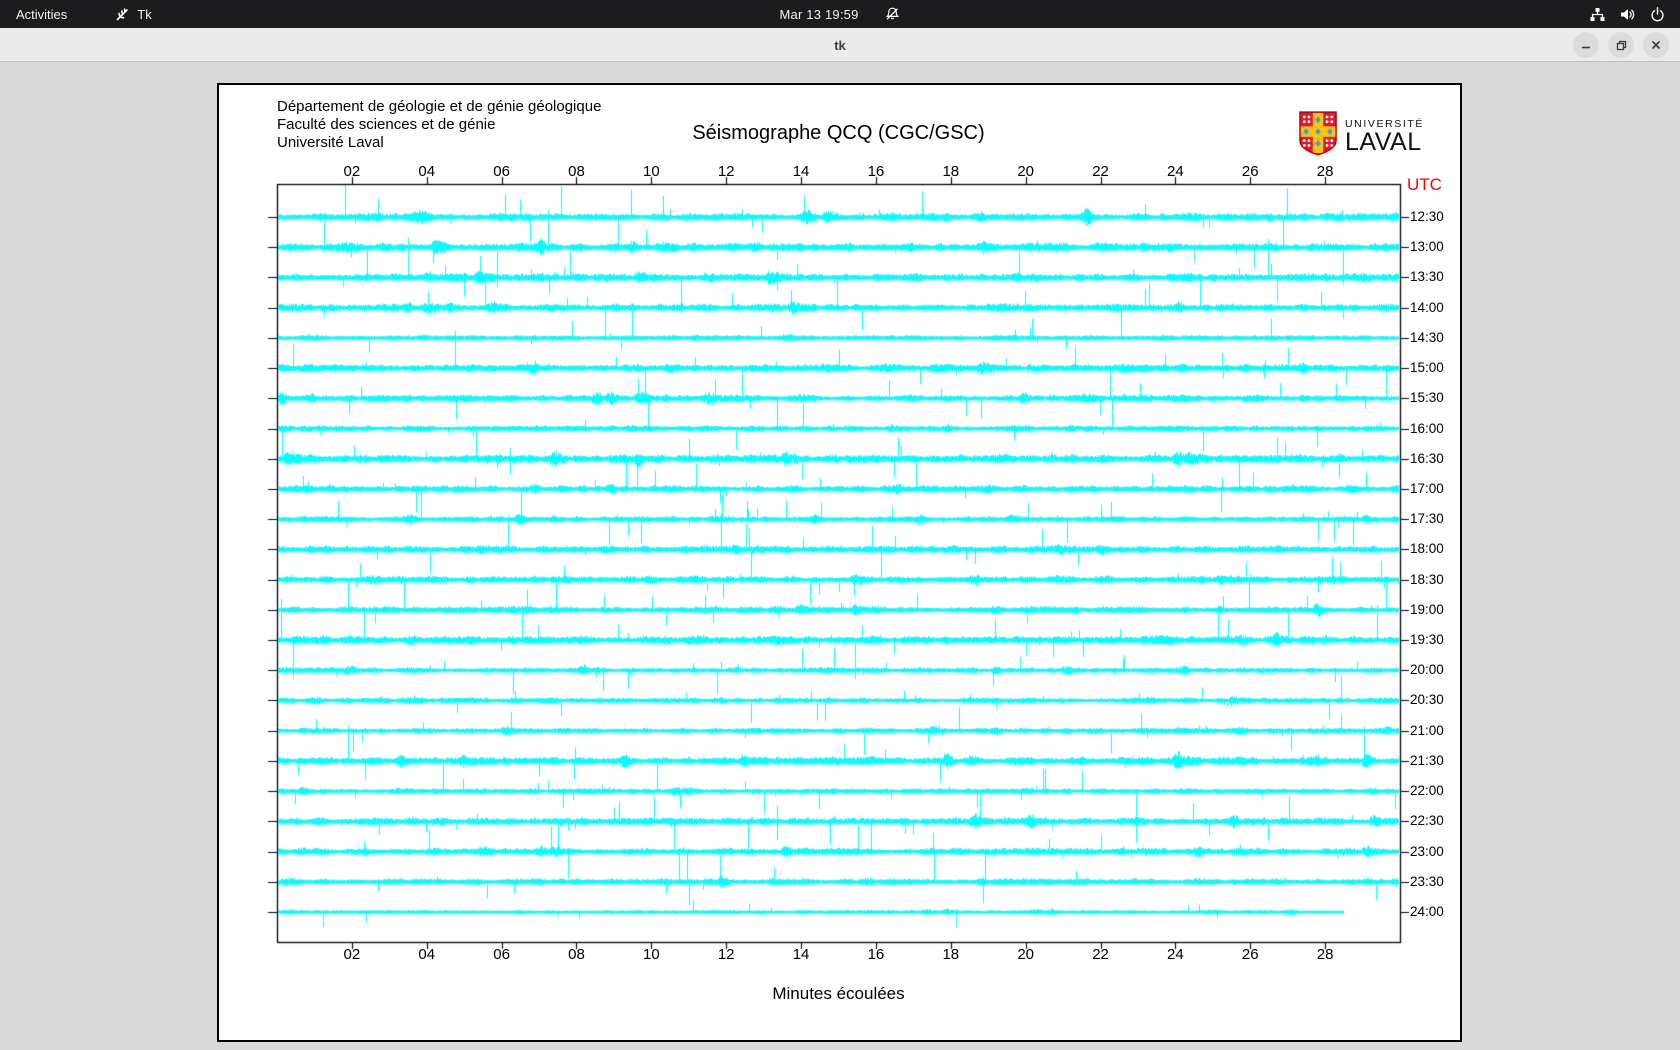 Image resolution: width=1680 pixels, height=1050 pixels. I want to click on x-tick-label-bottom: 22, so click(1100, 954).